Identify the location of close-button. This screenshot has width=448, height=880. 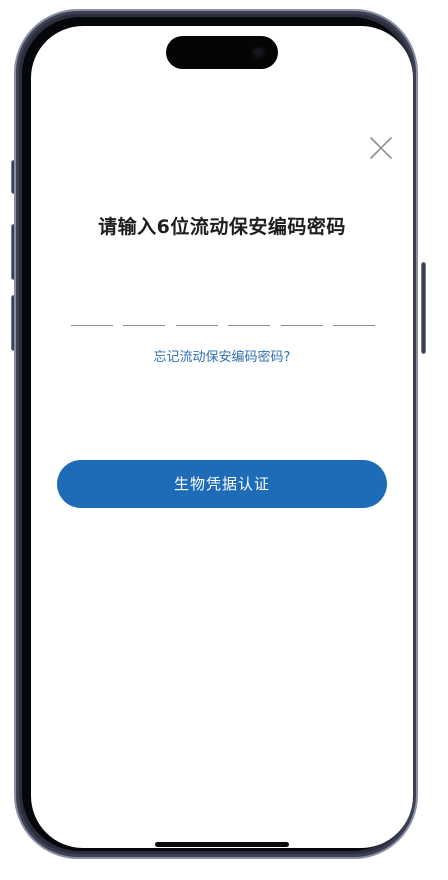
(381, 148).